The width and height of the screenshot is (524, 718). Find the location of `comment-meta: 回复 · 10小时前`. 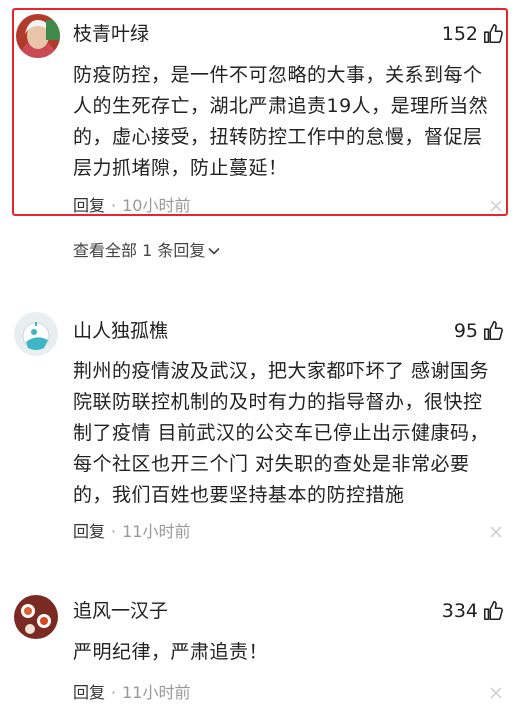

comment-meta: 回复 · 10小时前 is located at coordinates (131, 206).